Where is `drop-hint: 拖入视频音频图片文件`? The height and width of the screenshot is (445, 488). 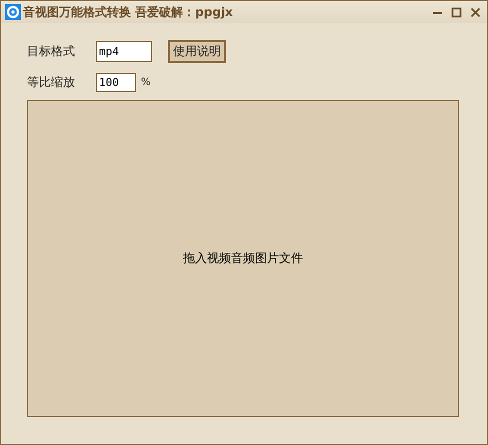
drop-hint: 拖入视频音频图片文件 is located at coordinates (243, 258).